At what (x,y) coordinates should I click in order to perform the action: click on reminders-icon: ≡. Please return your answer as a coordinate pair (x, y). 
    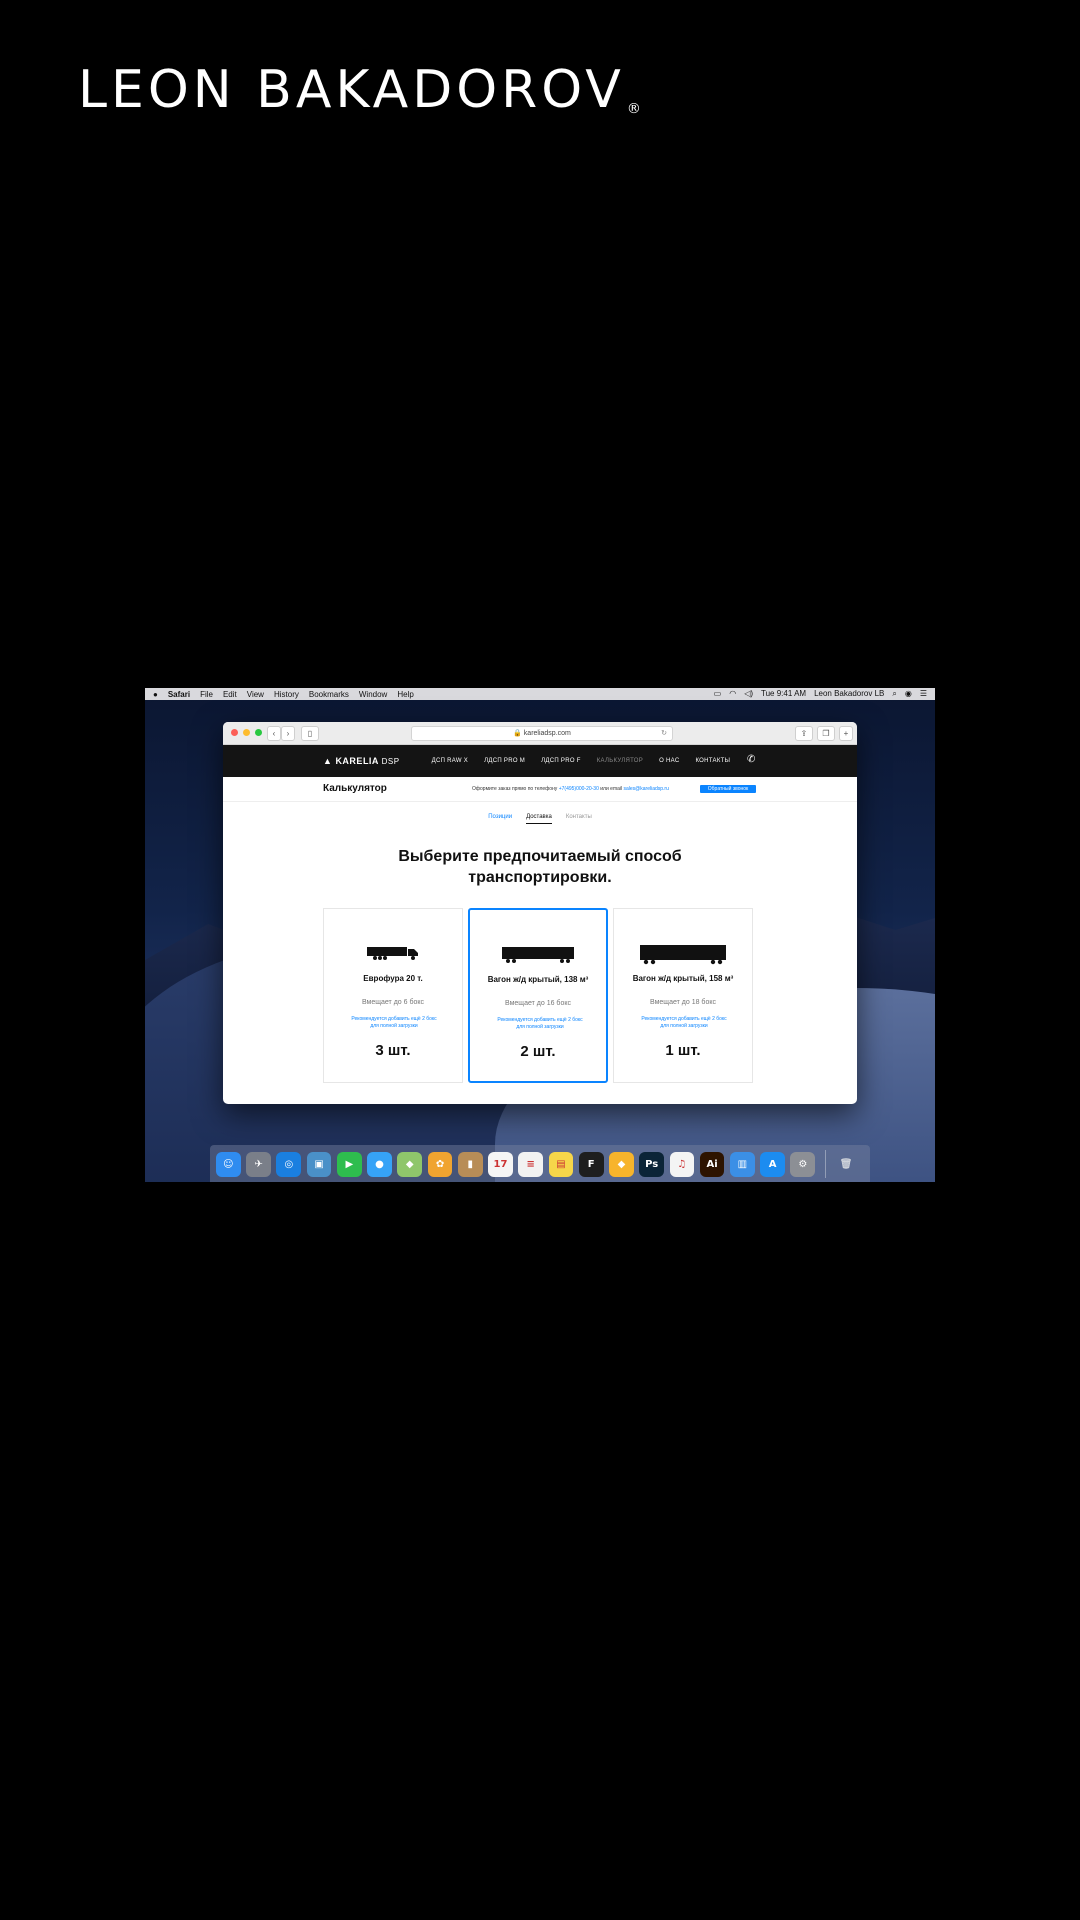
    Looking at the image, I should click on (531, 1164).